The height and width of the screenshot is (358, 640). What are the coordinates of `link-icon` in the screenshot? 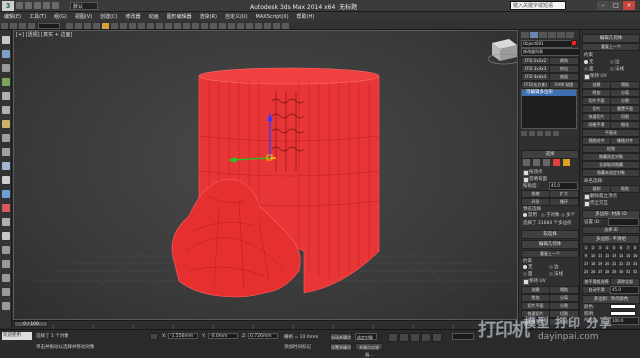 It's located at (22, 26).